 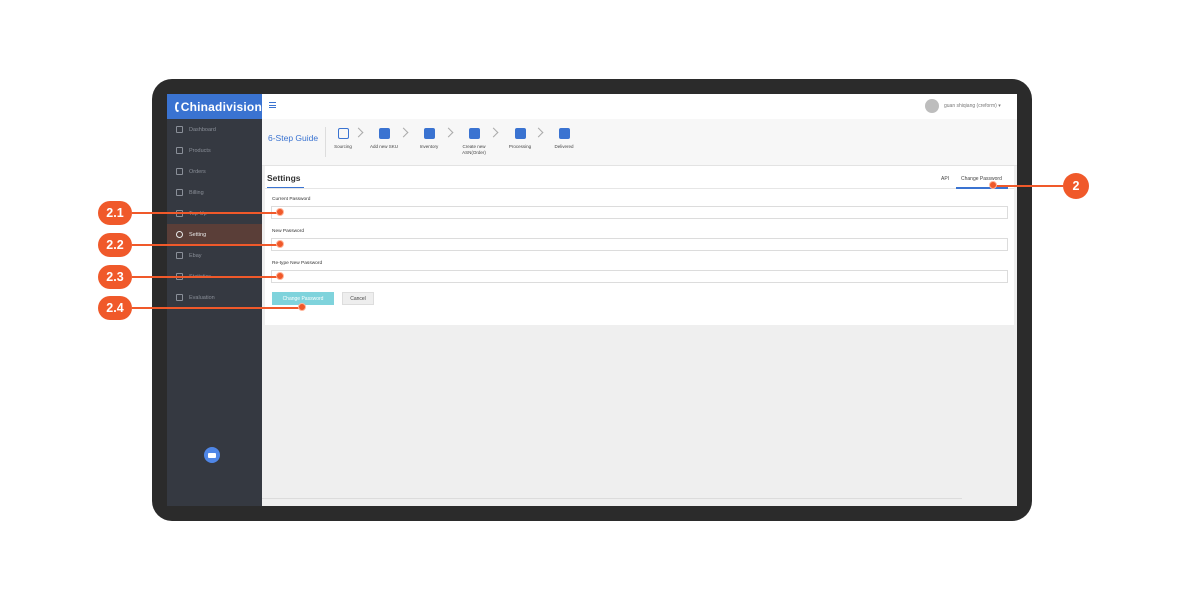 What do you see at coordinates (343, 146) in the screenshot?
I see `step-label: Sourcing` at bounding box center [343, 146].